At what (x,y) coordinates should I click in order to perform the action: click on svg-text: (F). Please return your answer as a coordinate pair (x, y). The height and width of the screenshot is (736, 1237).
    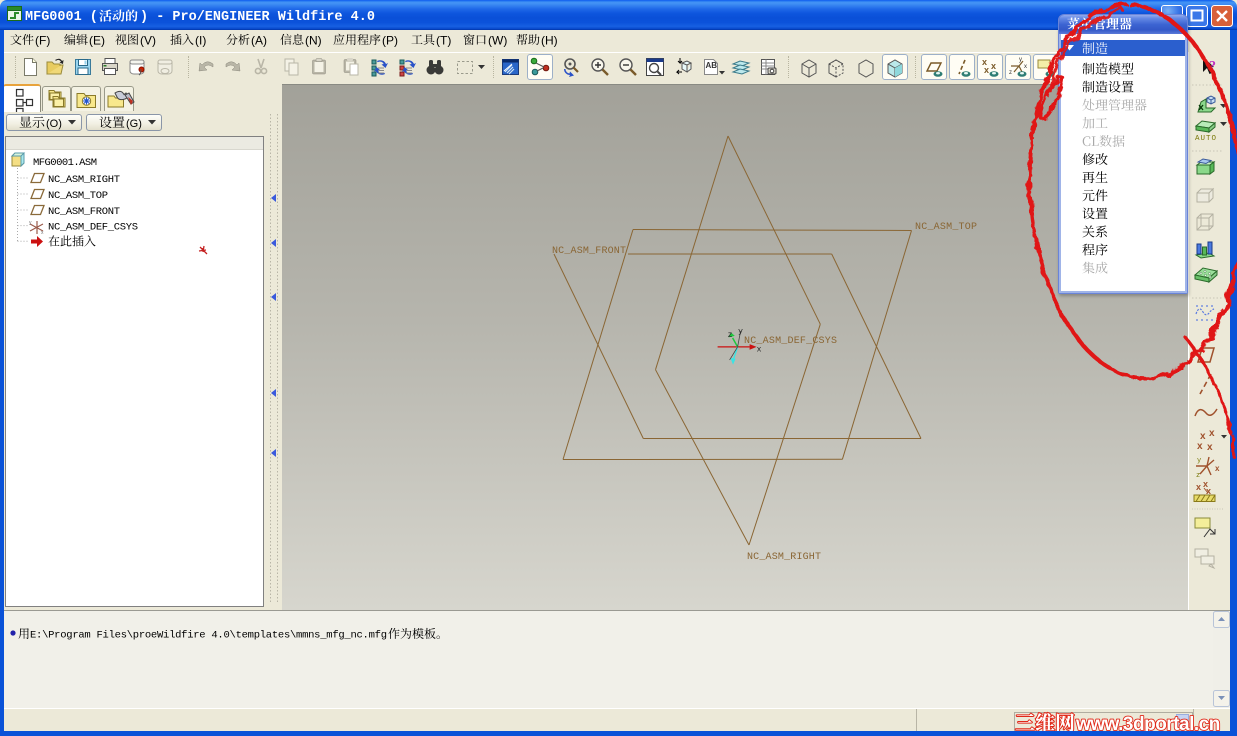
    Looking at the image, I should click on (42, 41).